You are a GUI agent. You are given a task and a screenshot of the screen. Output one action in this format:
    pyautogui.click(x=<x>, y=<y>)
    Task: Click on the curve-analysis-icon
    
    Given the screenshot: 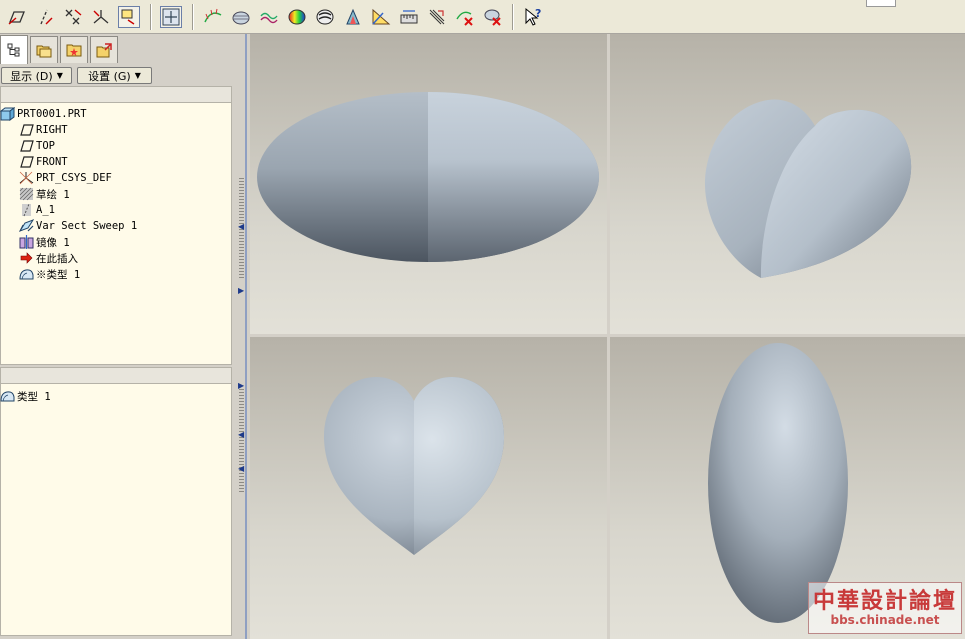 What is the action you would take?
    pyautogui.click(x=213, y=15)
    